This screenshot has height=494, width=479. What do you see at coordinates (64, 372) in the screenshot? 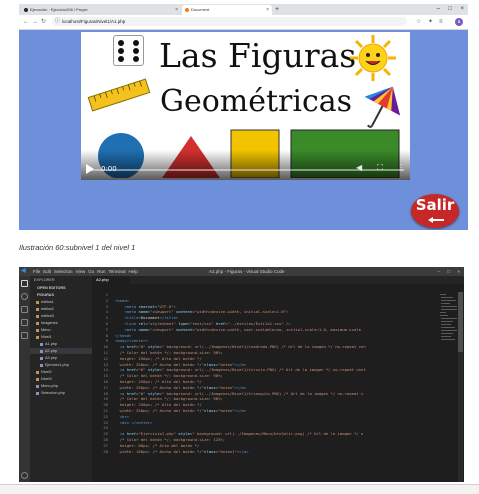
I see `explorer-item: Nivel2` at bounding box center [64, 372].